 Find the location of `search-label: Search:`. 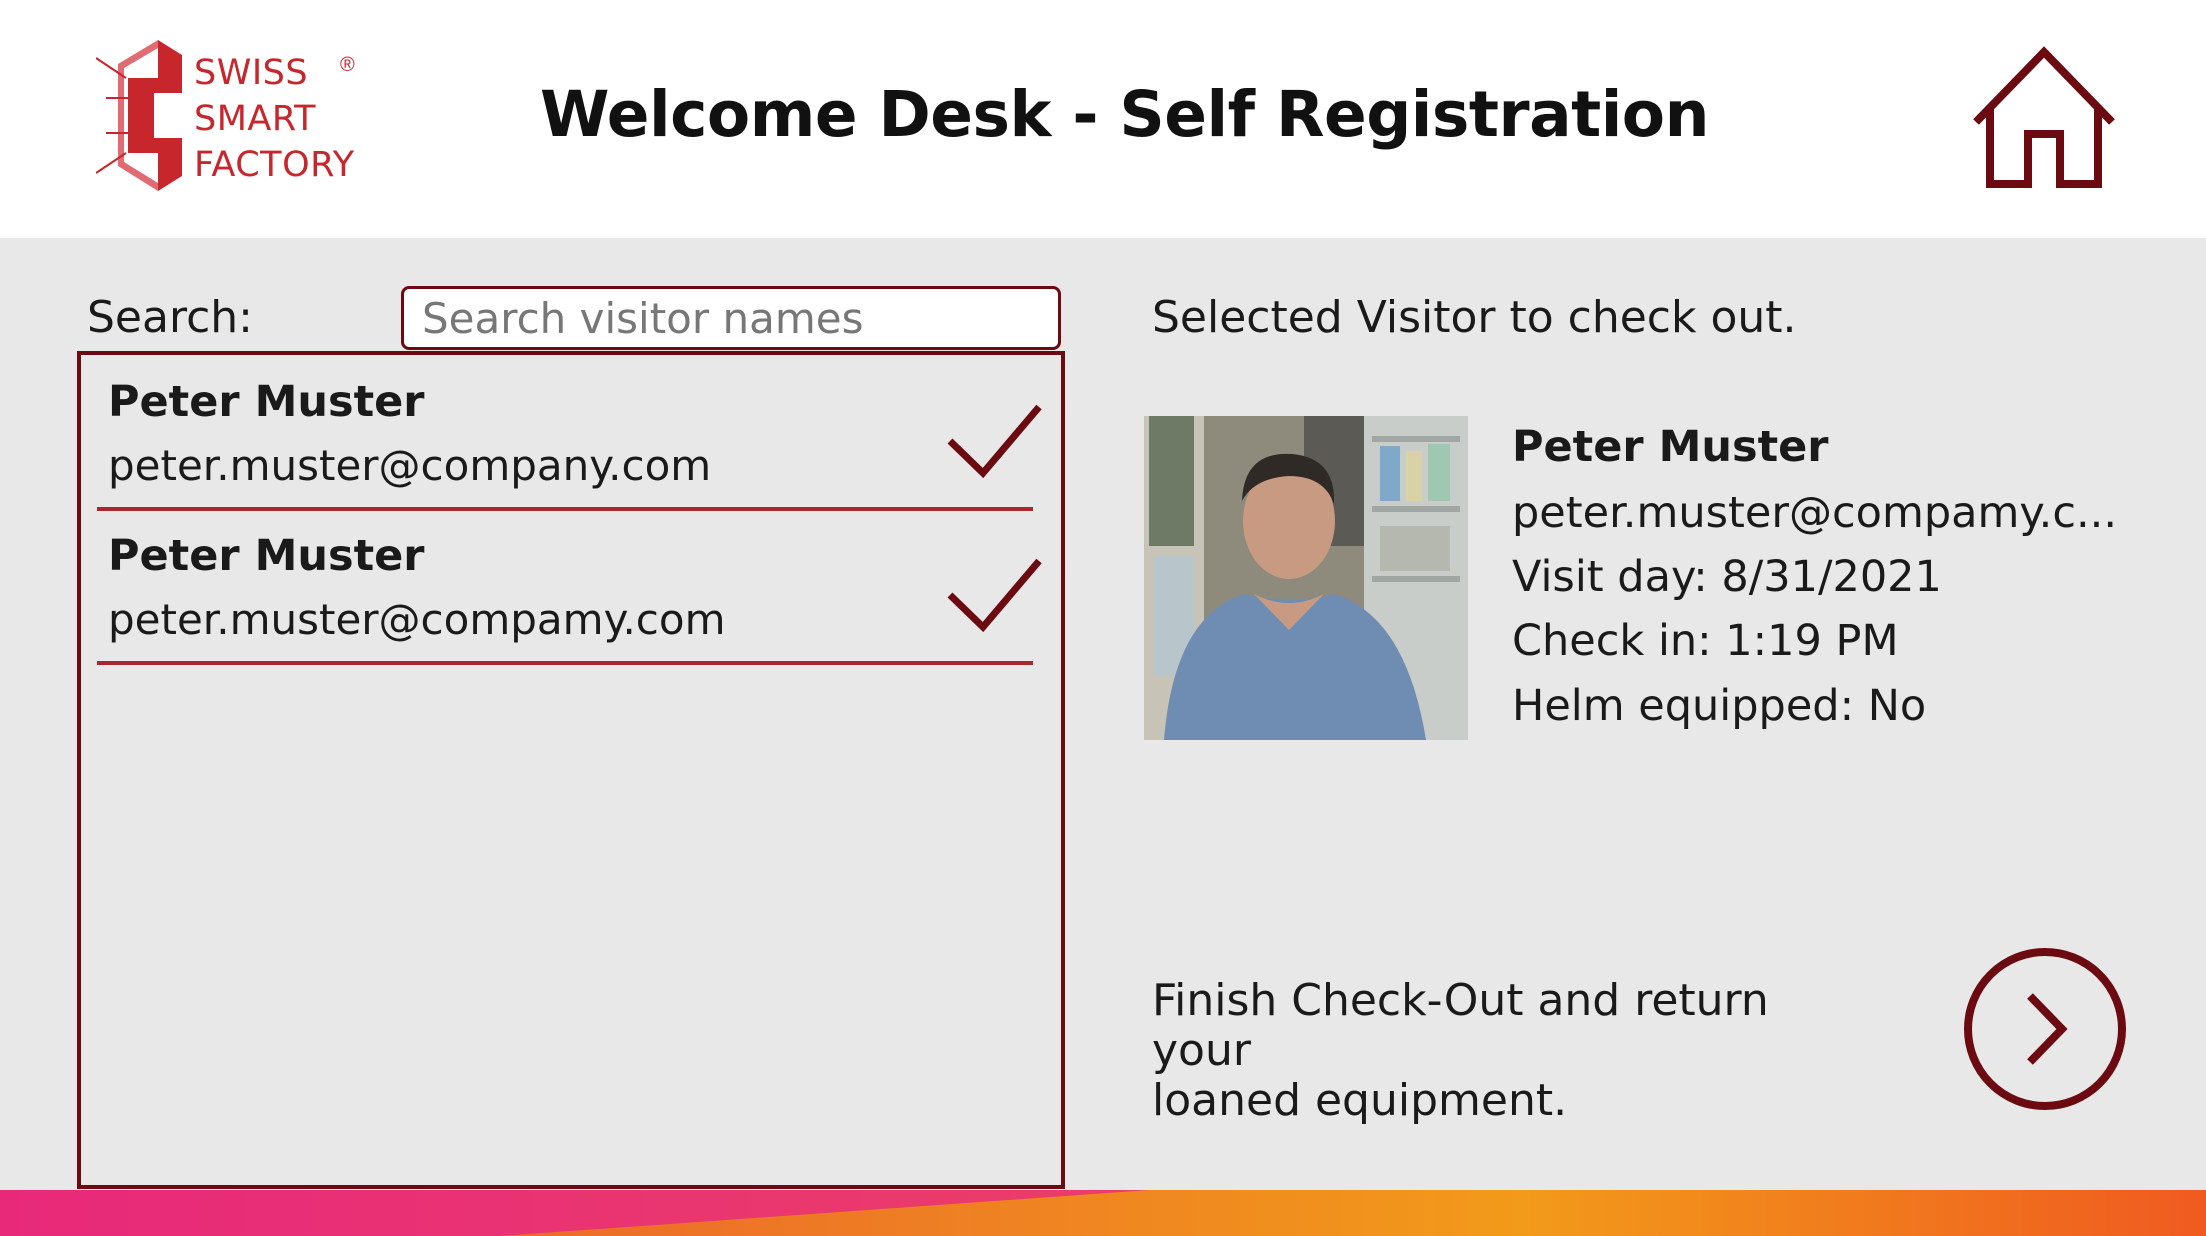

search-label: Search: is located at coordinates (170, 317).